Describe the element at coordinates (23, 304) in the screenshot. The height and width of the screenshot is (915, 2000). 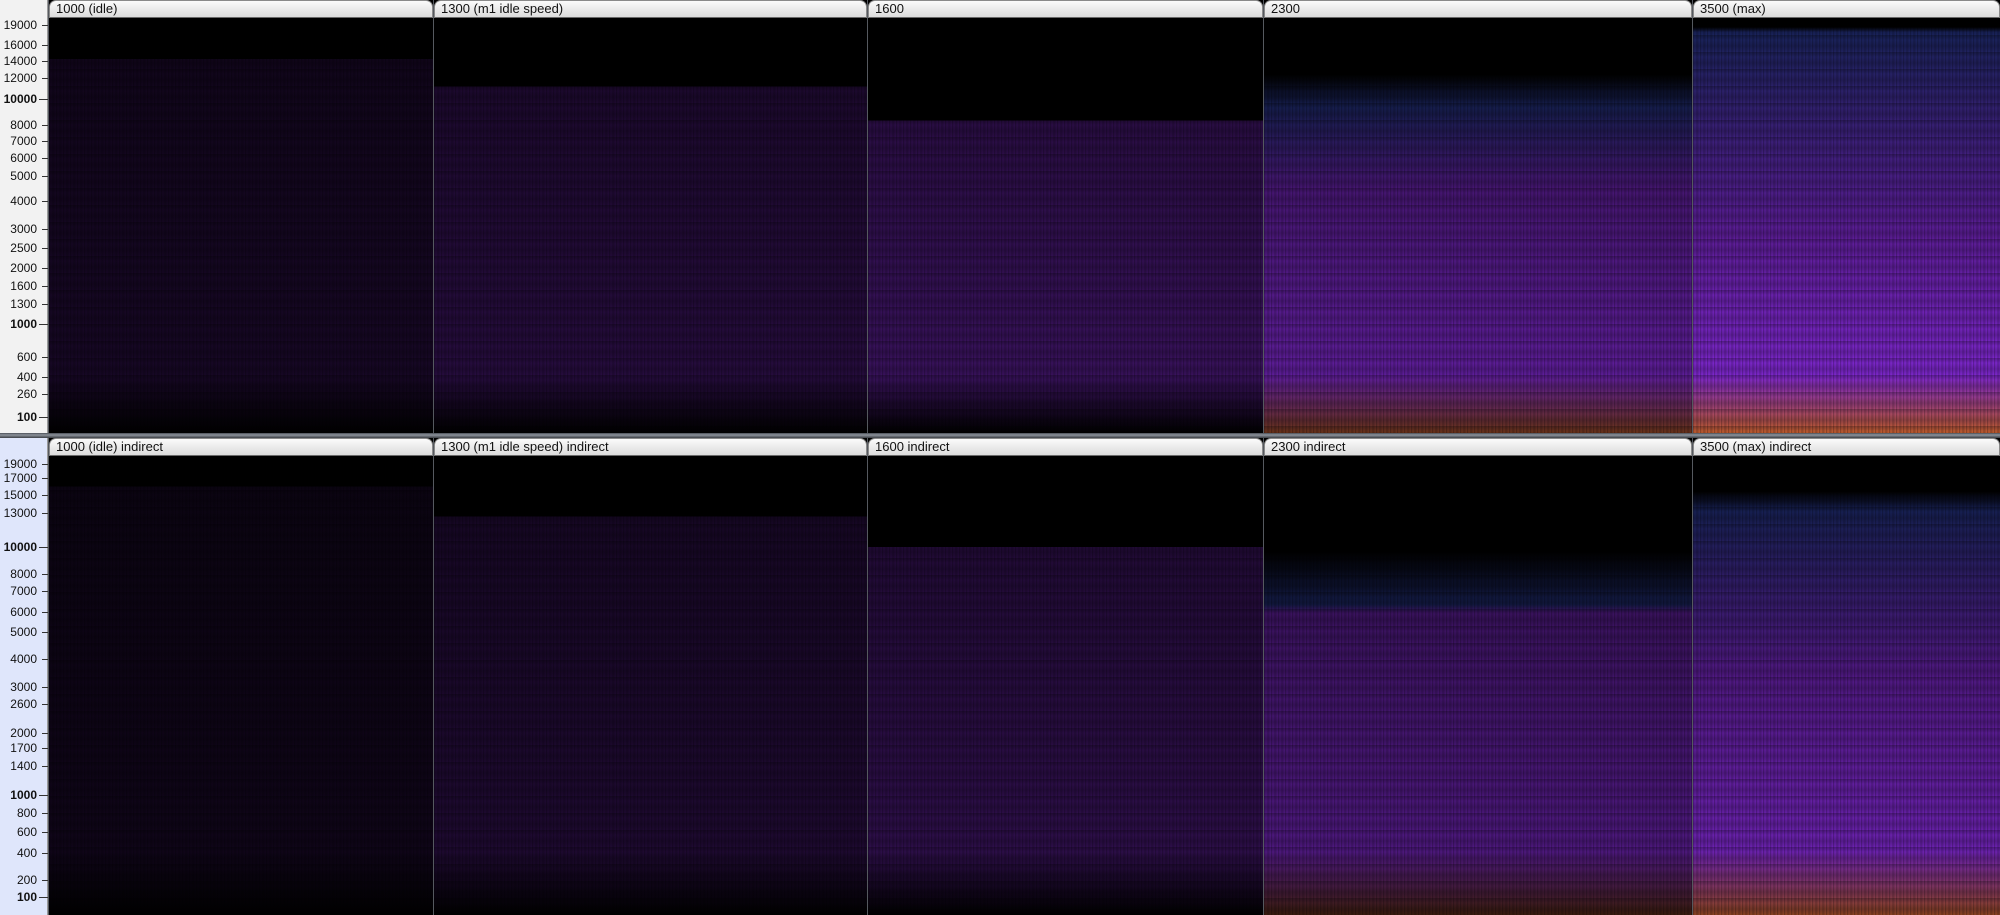
I see `ruler-tick-label: 1300` at that location.